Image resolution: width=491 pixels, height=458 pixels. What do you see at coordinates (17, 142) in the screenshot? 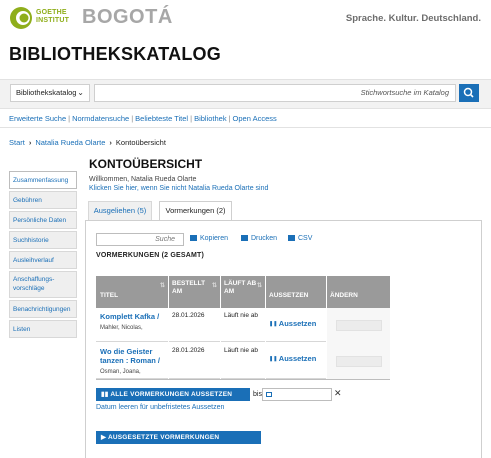
I see `breadcrumb-start: Start` at bounding box center [17, 142].